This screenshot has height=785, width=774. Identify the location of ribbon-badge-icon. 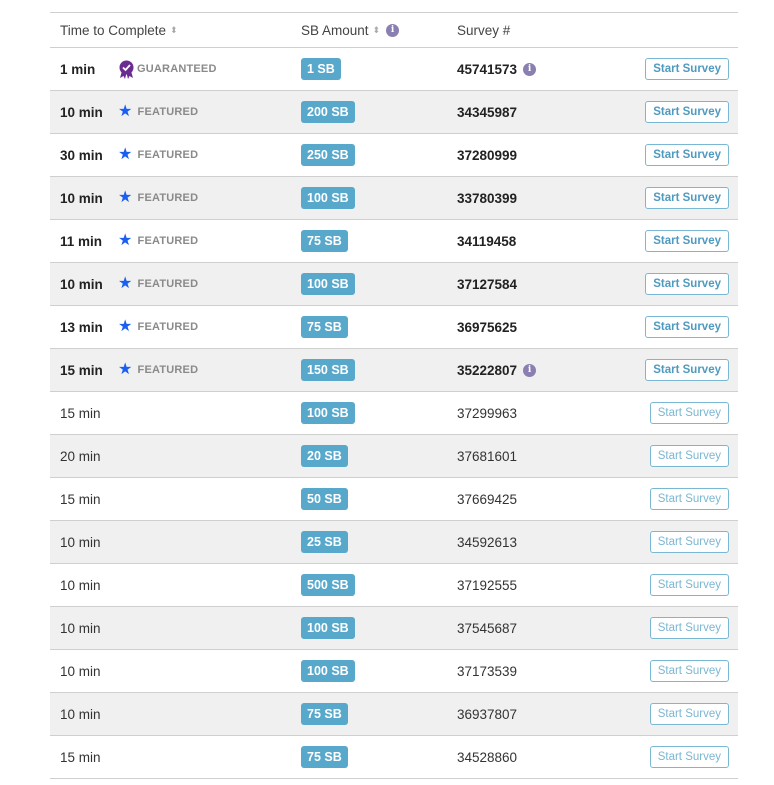
(126, 69).